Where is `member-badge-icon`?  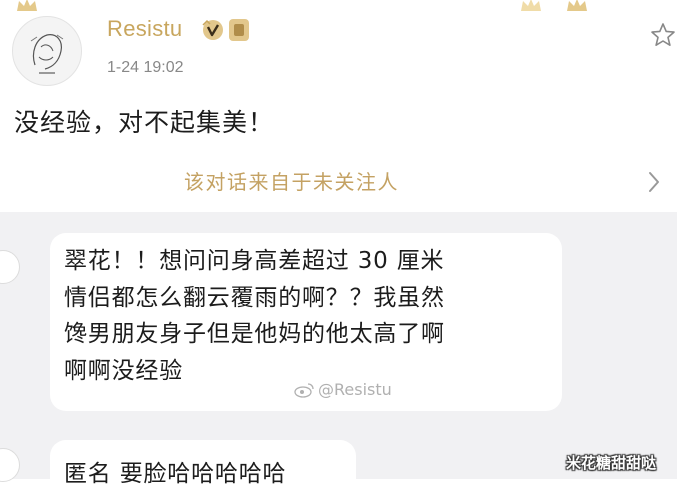 member-badge-icon is located at coordinates (239, 30).